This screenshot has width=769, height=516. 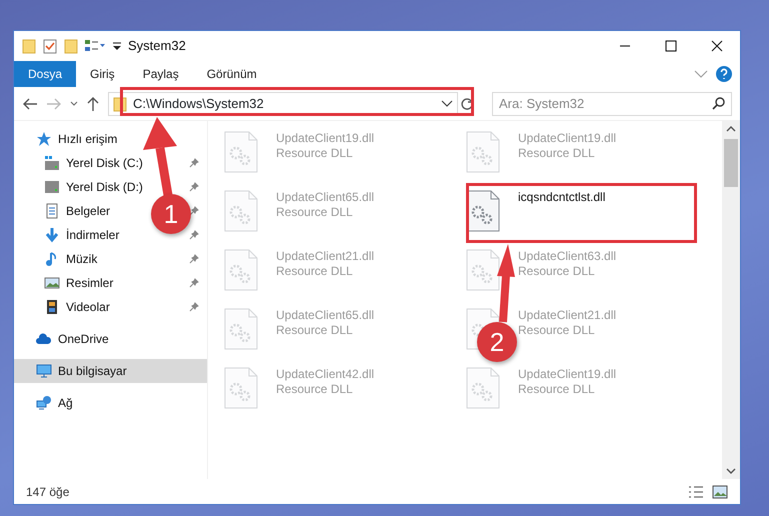 I want to click on new-folder-icon, so click(x=71, y=46).